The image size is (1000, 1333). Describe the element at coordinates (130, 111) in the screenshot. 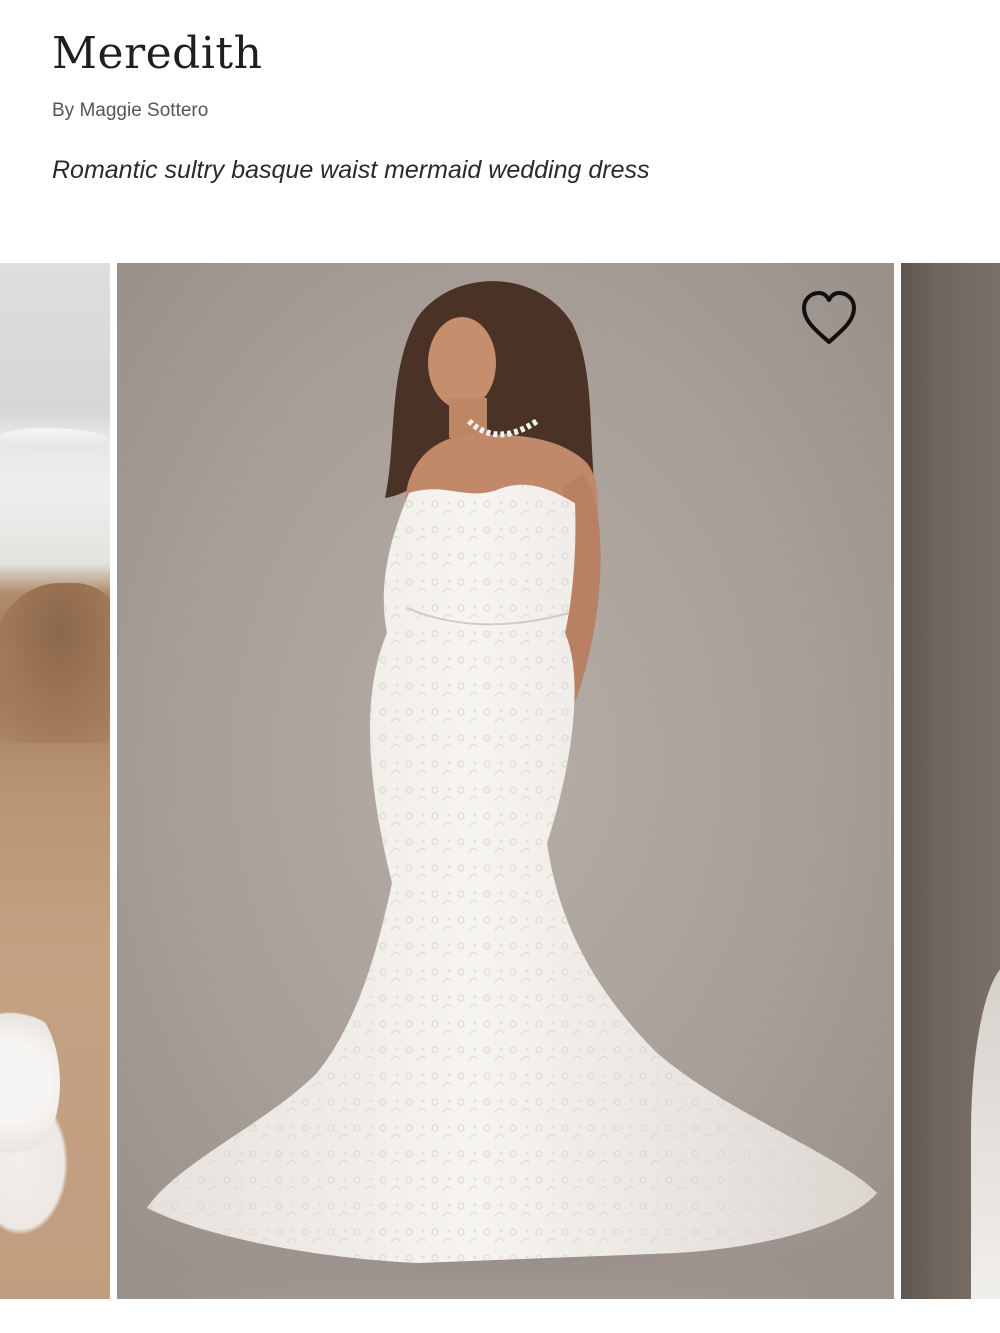

I see `designer-name: By Maggie Sottero` at that location.